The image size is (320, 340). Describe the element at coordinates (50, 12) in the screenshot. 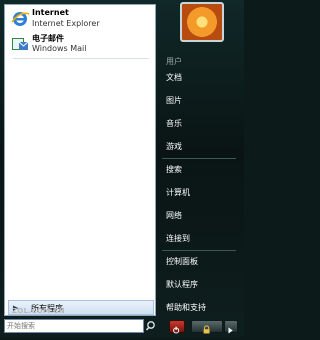

I see `pinned-title: Internet` at that location.